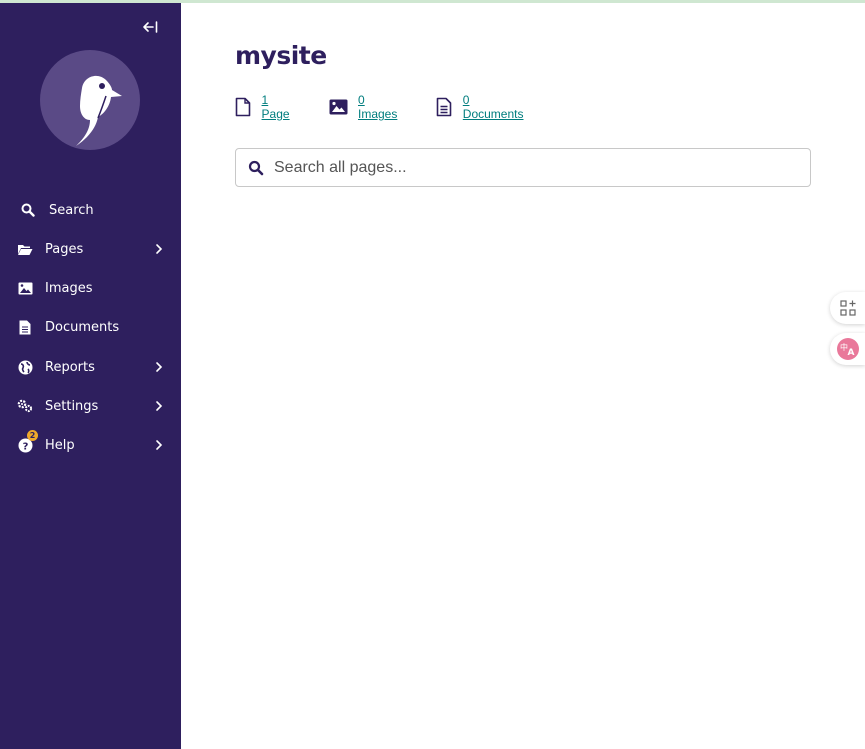 This screenshot has height=749, width=865. I want to click on translate-button: 中 A, so click(847, 349).